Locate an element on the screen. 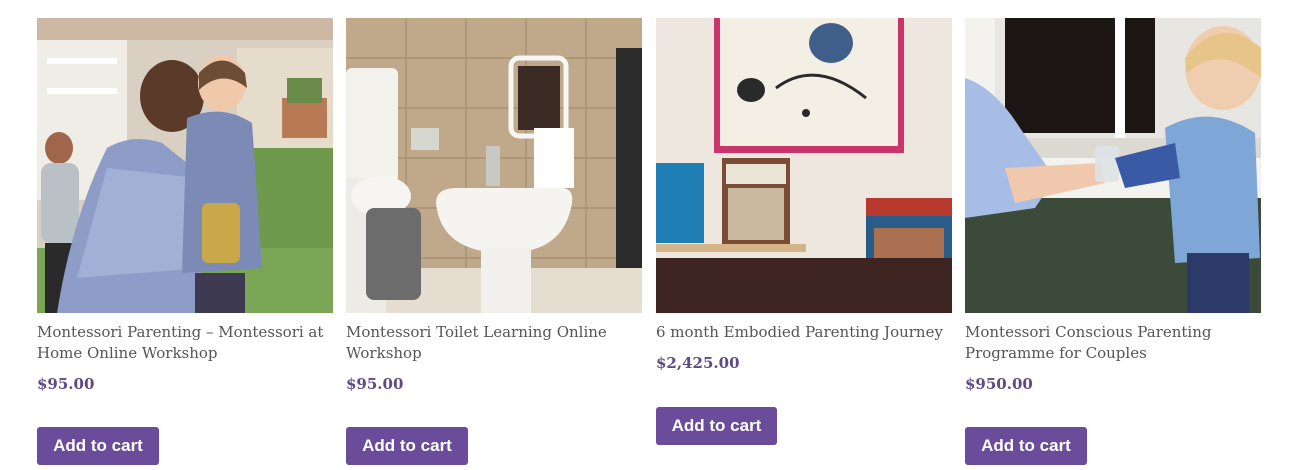  product-image-toddler is located at coordinates (1113, 165).